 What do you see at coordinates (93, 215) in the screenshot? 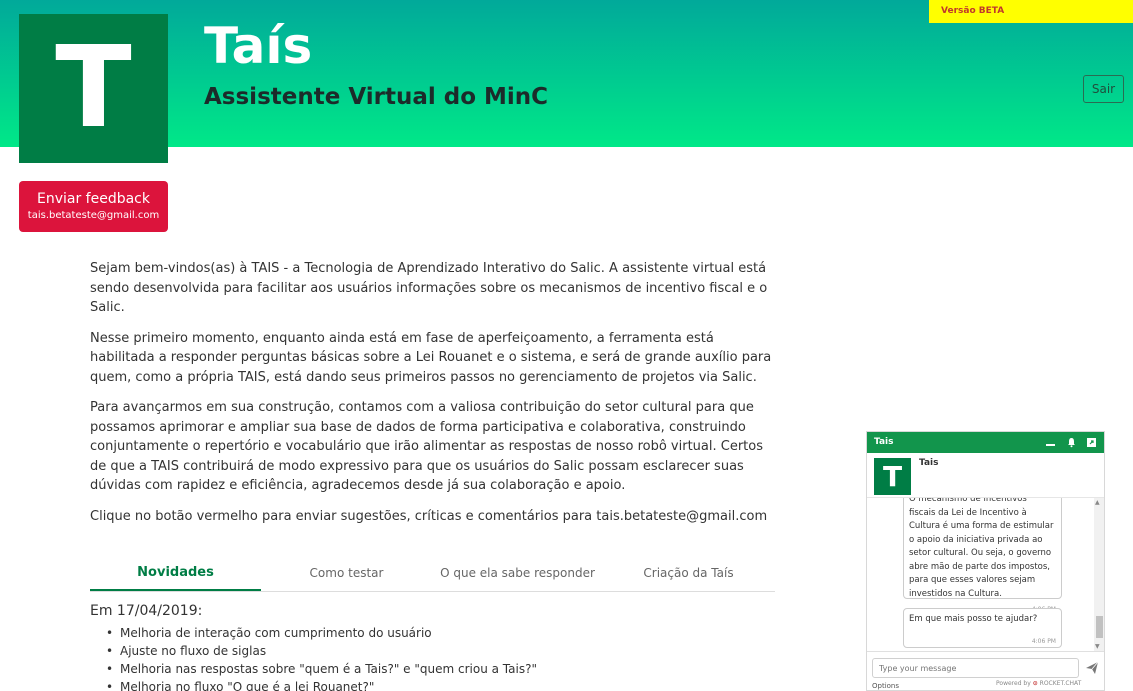
I see `feedback-email: tais.betateste@gmail.com` at bounding box center [93, 215].